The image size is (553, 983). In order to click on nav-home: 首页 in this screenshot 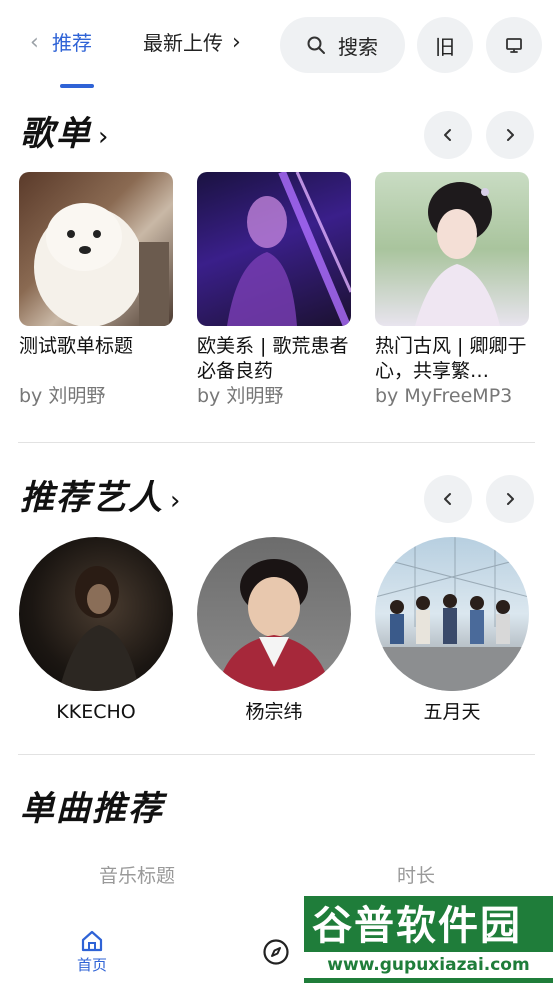, I will do `click(92, 950)`.